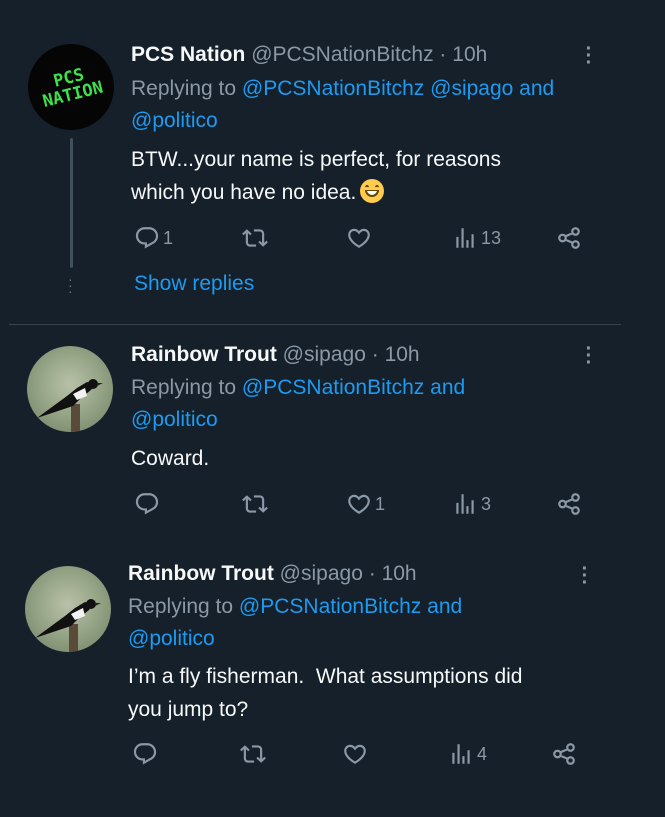  Describe the element at coordinates (70, 285) in the screenshot. I see `thread-dots-icon: · · ·` at that location.